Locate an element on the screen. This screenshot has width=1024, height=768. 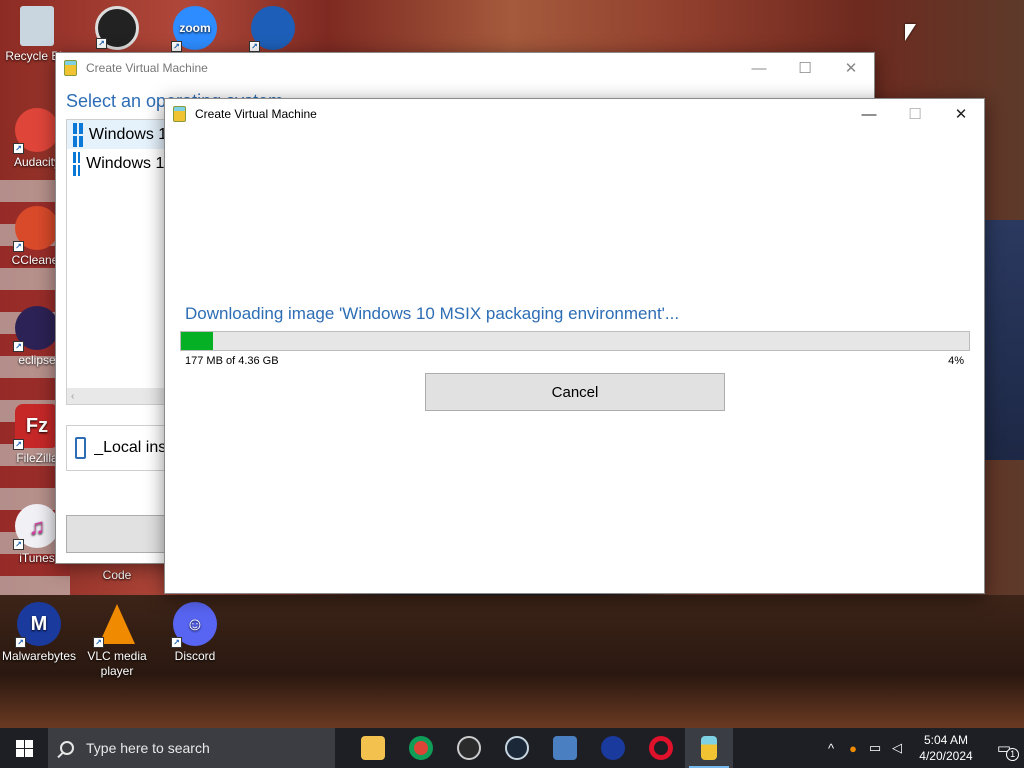
create-vm-button is located at coordinates (121, 534).